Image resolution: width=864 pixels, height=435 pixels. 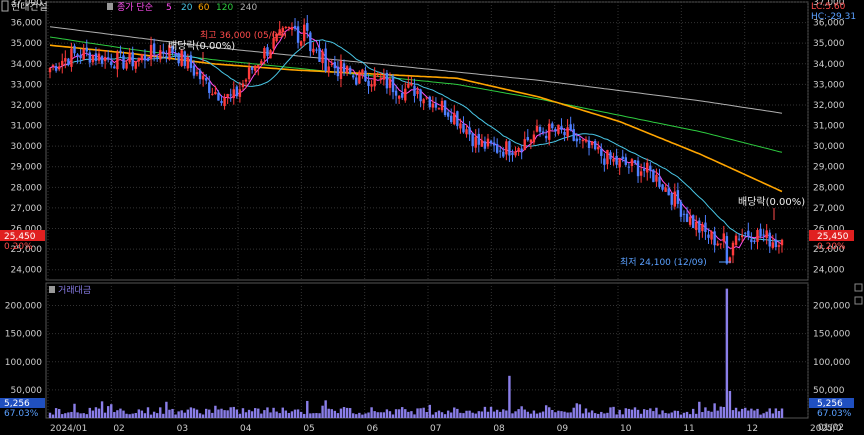 I want to click on stock-name: 현대건설, so click(x=29, y=7).